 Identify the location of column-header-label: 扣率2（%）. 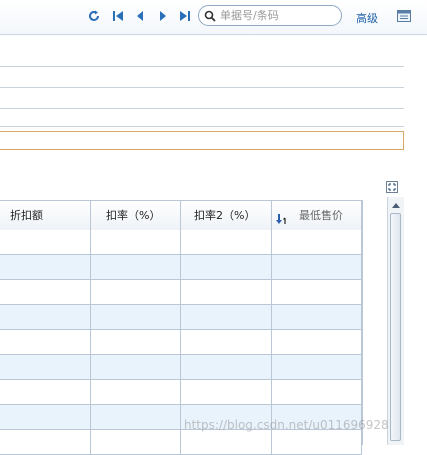
(225, 215).